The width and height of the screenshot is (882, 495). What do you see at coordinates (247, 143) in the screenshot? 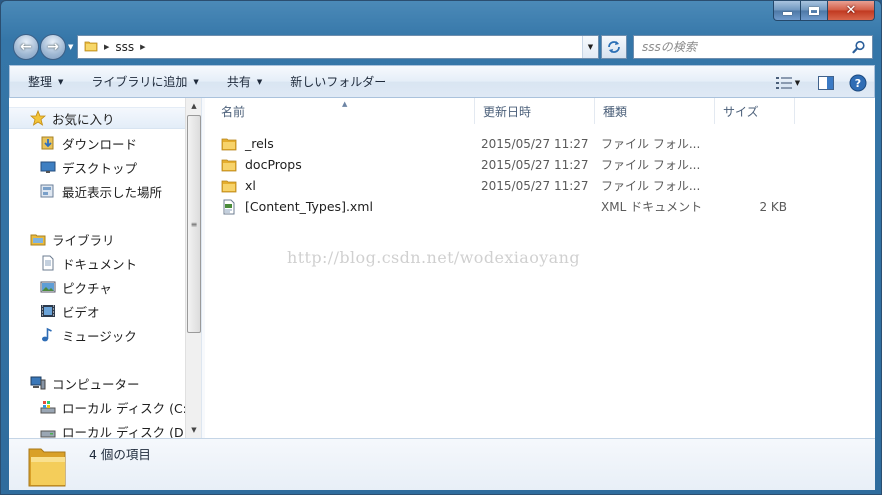
I see `file-name-cell: _rels` at bounding box center [247, 143].